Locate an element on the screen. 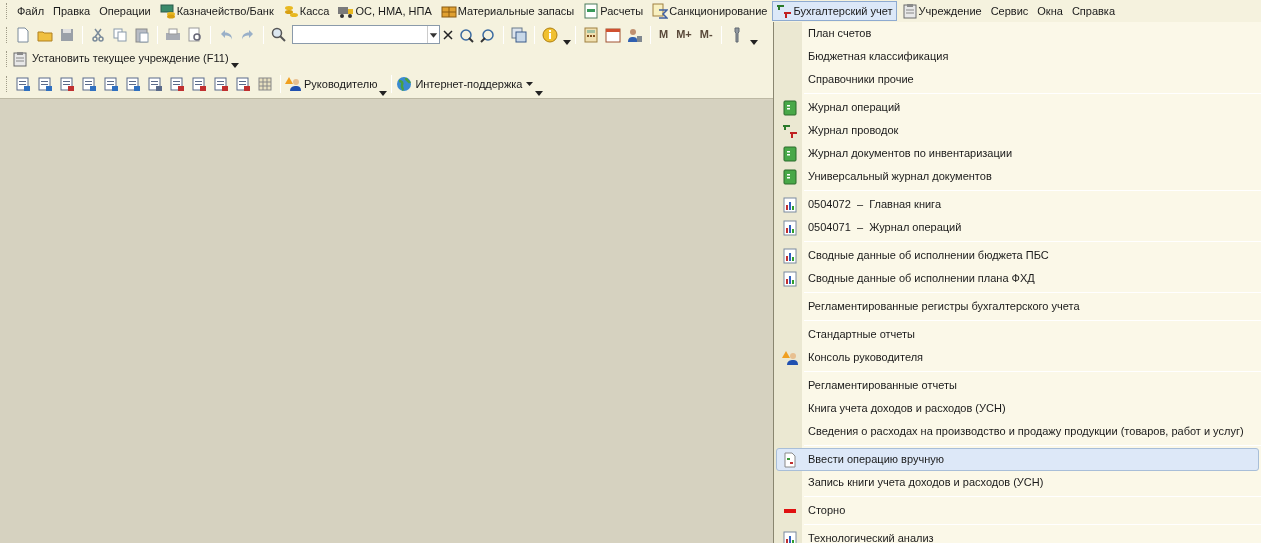 The image size is (1261, 543). menu-item: Технологический анализ is located at coordinates (1017, 535).